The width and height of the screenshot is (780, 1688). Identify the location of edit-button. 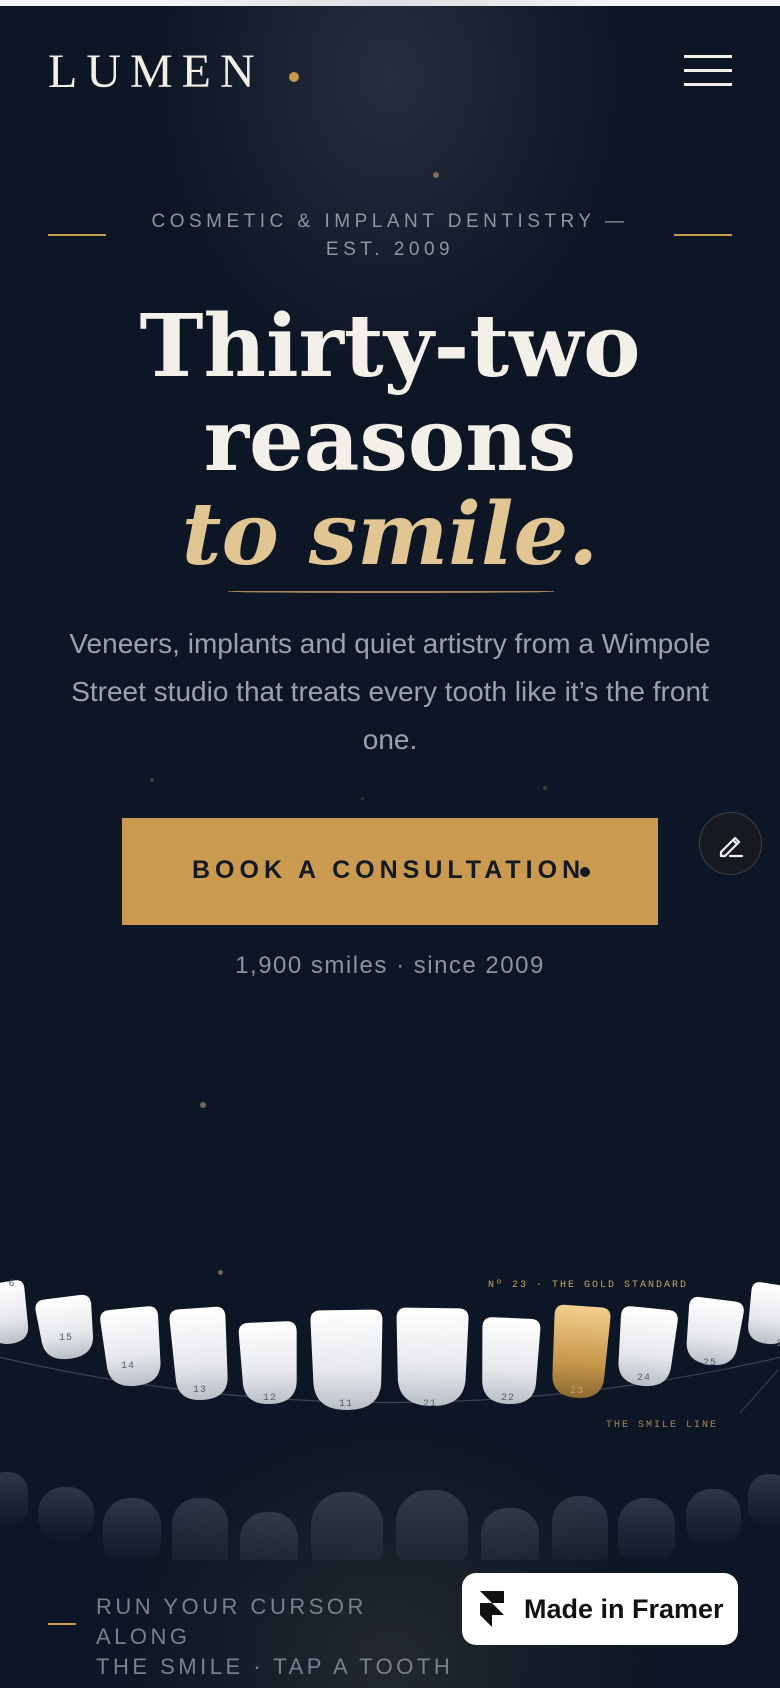
(730, 843).